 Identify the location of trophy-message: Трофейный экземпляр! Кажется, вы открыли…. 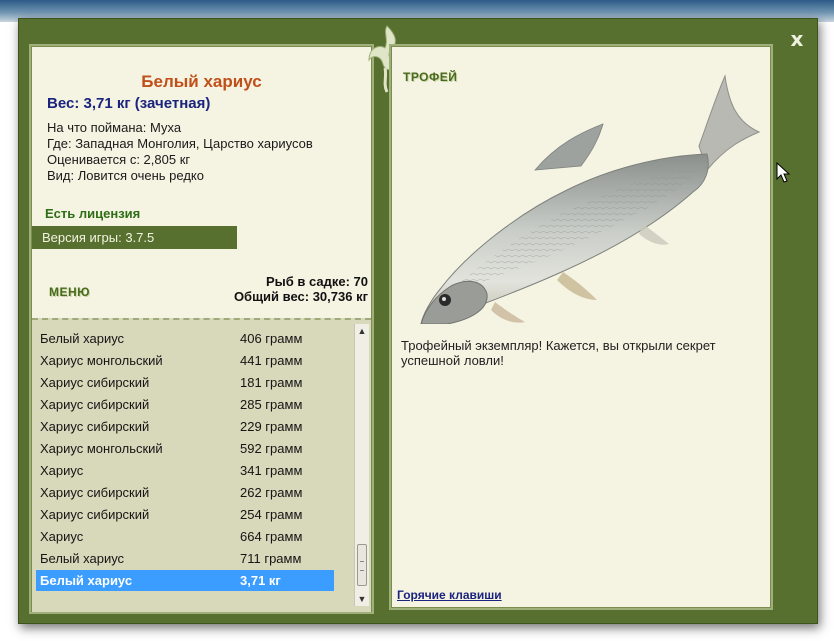
(558, 353).